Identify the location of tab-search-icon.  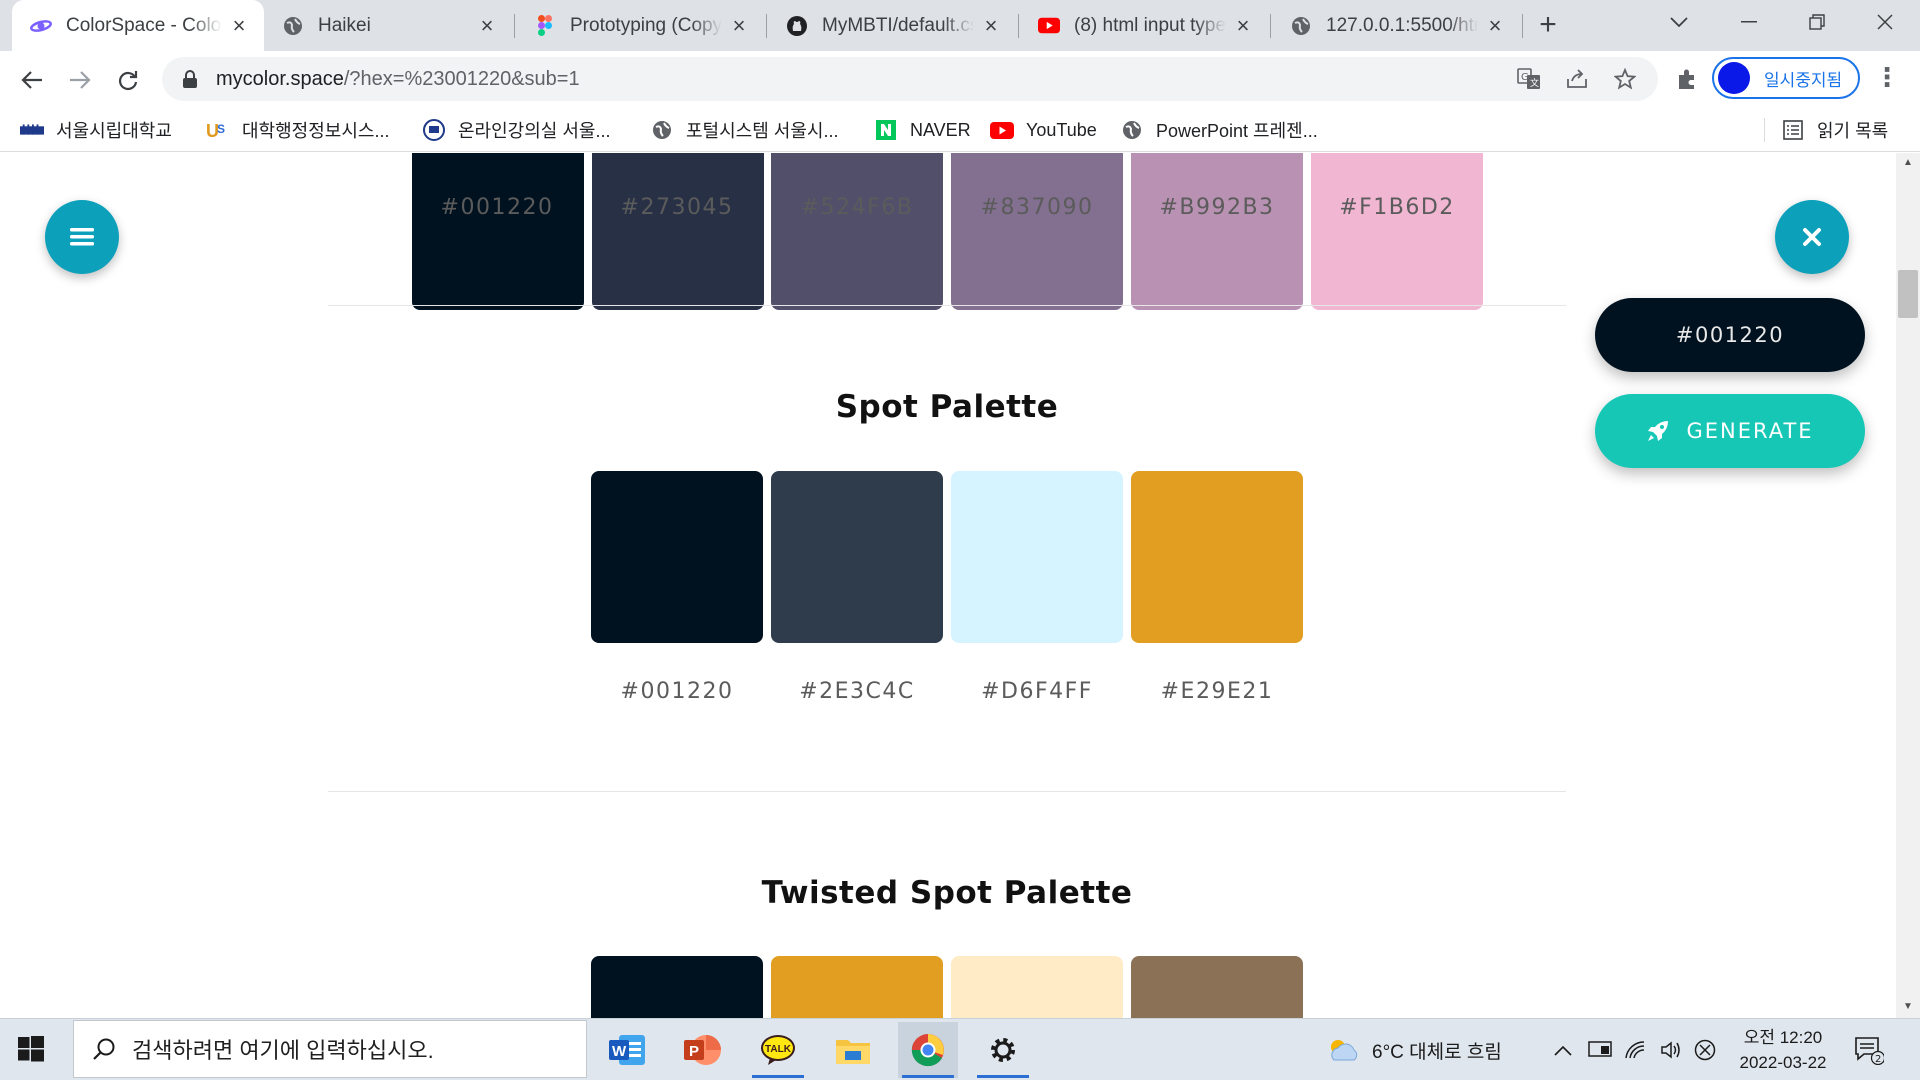
(1679, 22).